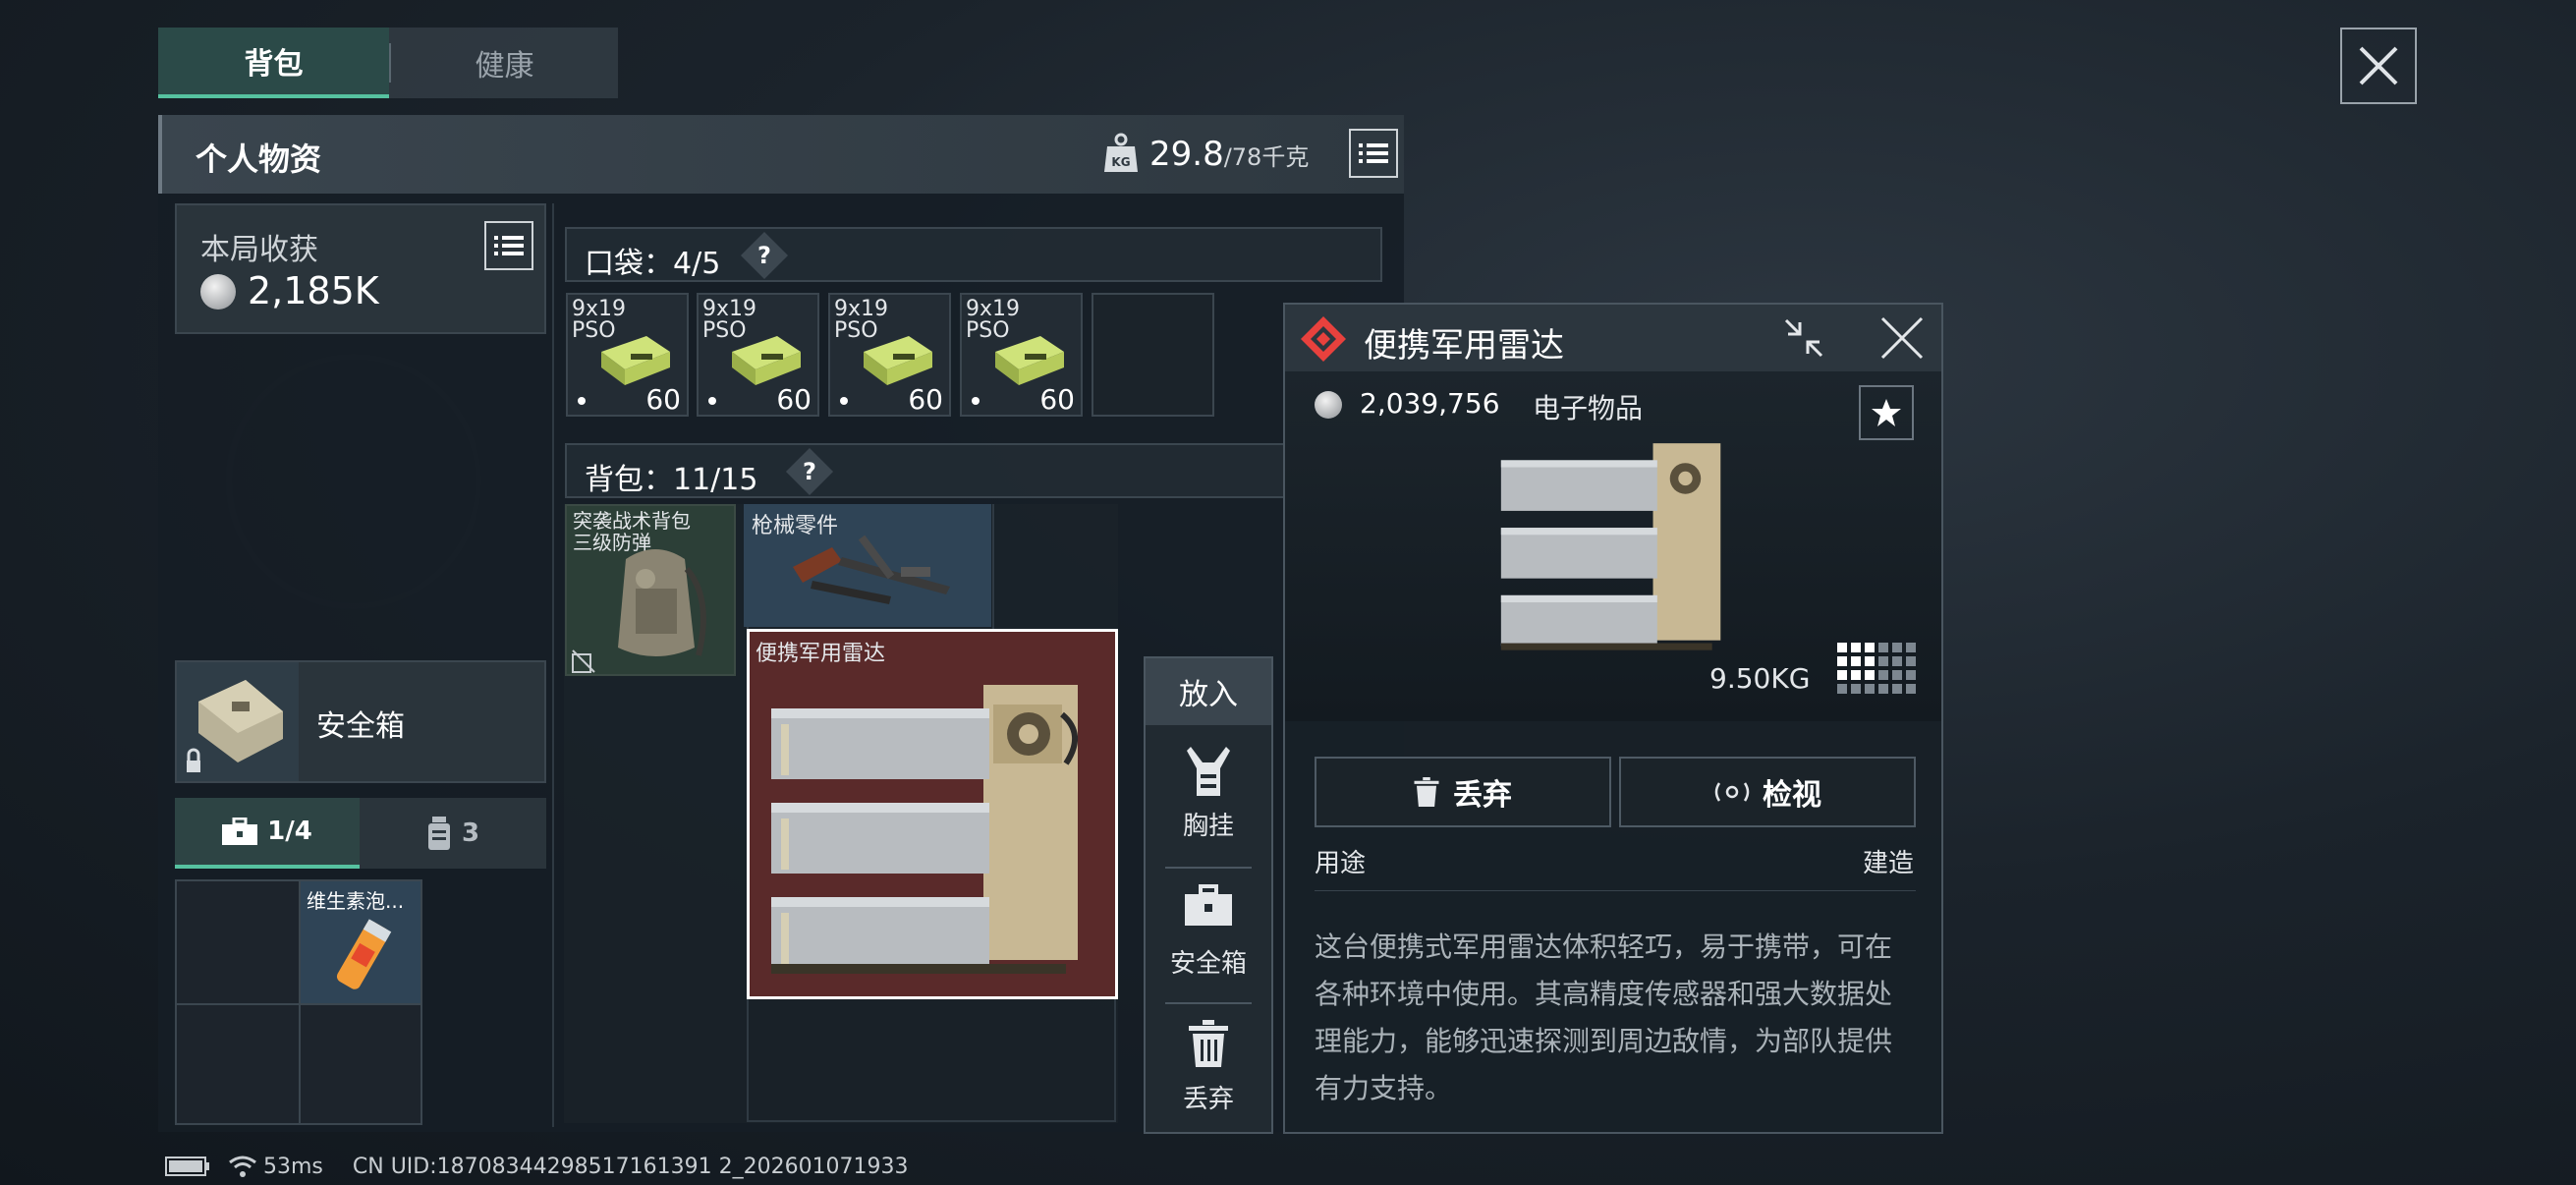 Image resolution: width=2576 pixels, height=1185 pixels. I want to click on sub-tab-bottle: 3, so click(453, 834).